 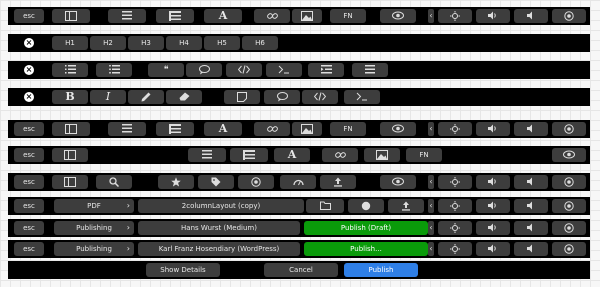 I want to click on format-popover-button: PDF ›, so click(x=94, y=206).